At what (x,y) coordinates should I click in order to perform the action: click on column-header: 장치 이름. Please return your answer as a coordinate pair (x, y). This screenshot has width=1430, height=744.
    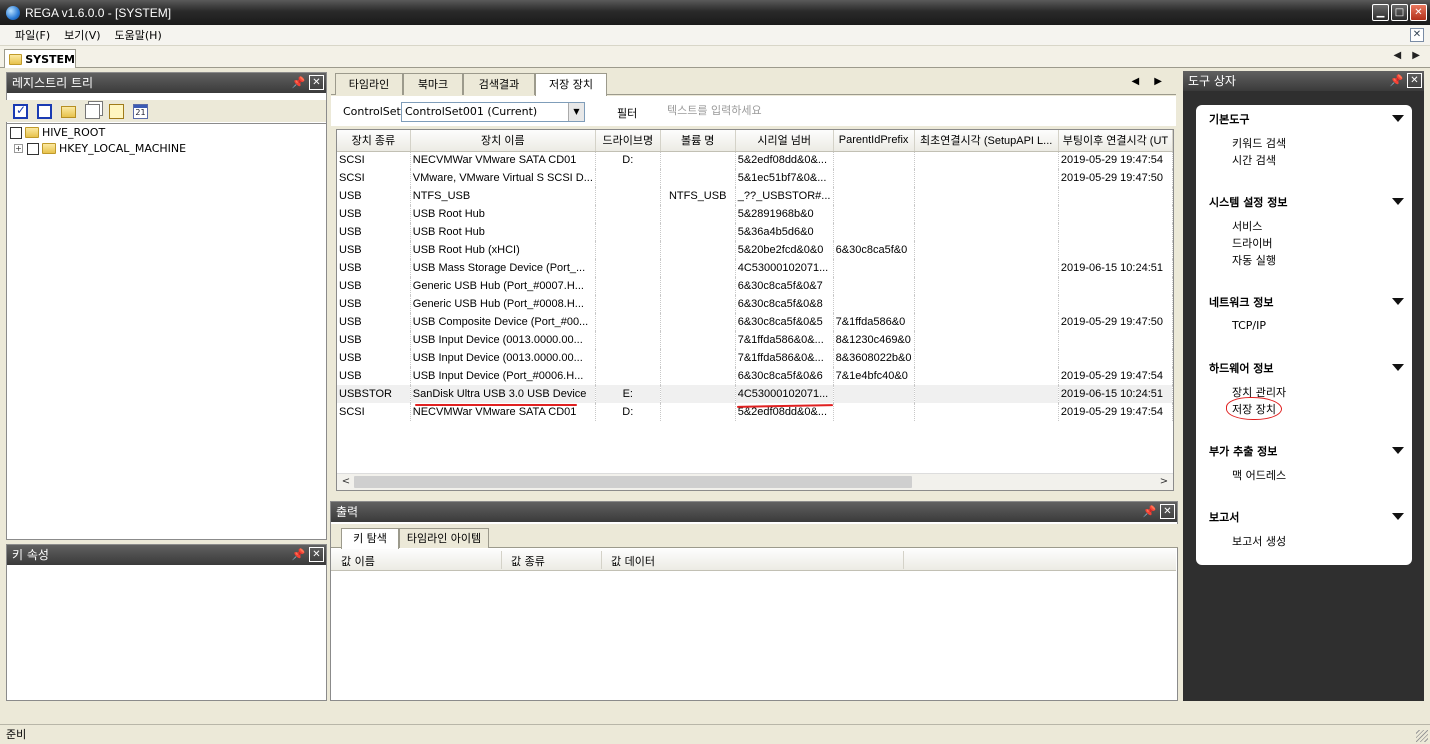
    Looking at the image, I should click on (503, 141).